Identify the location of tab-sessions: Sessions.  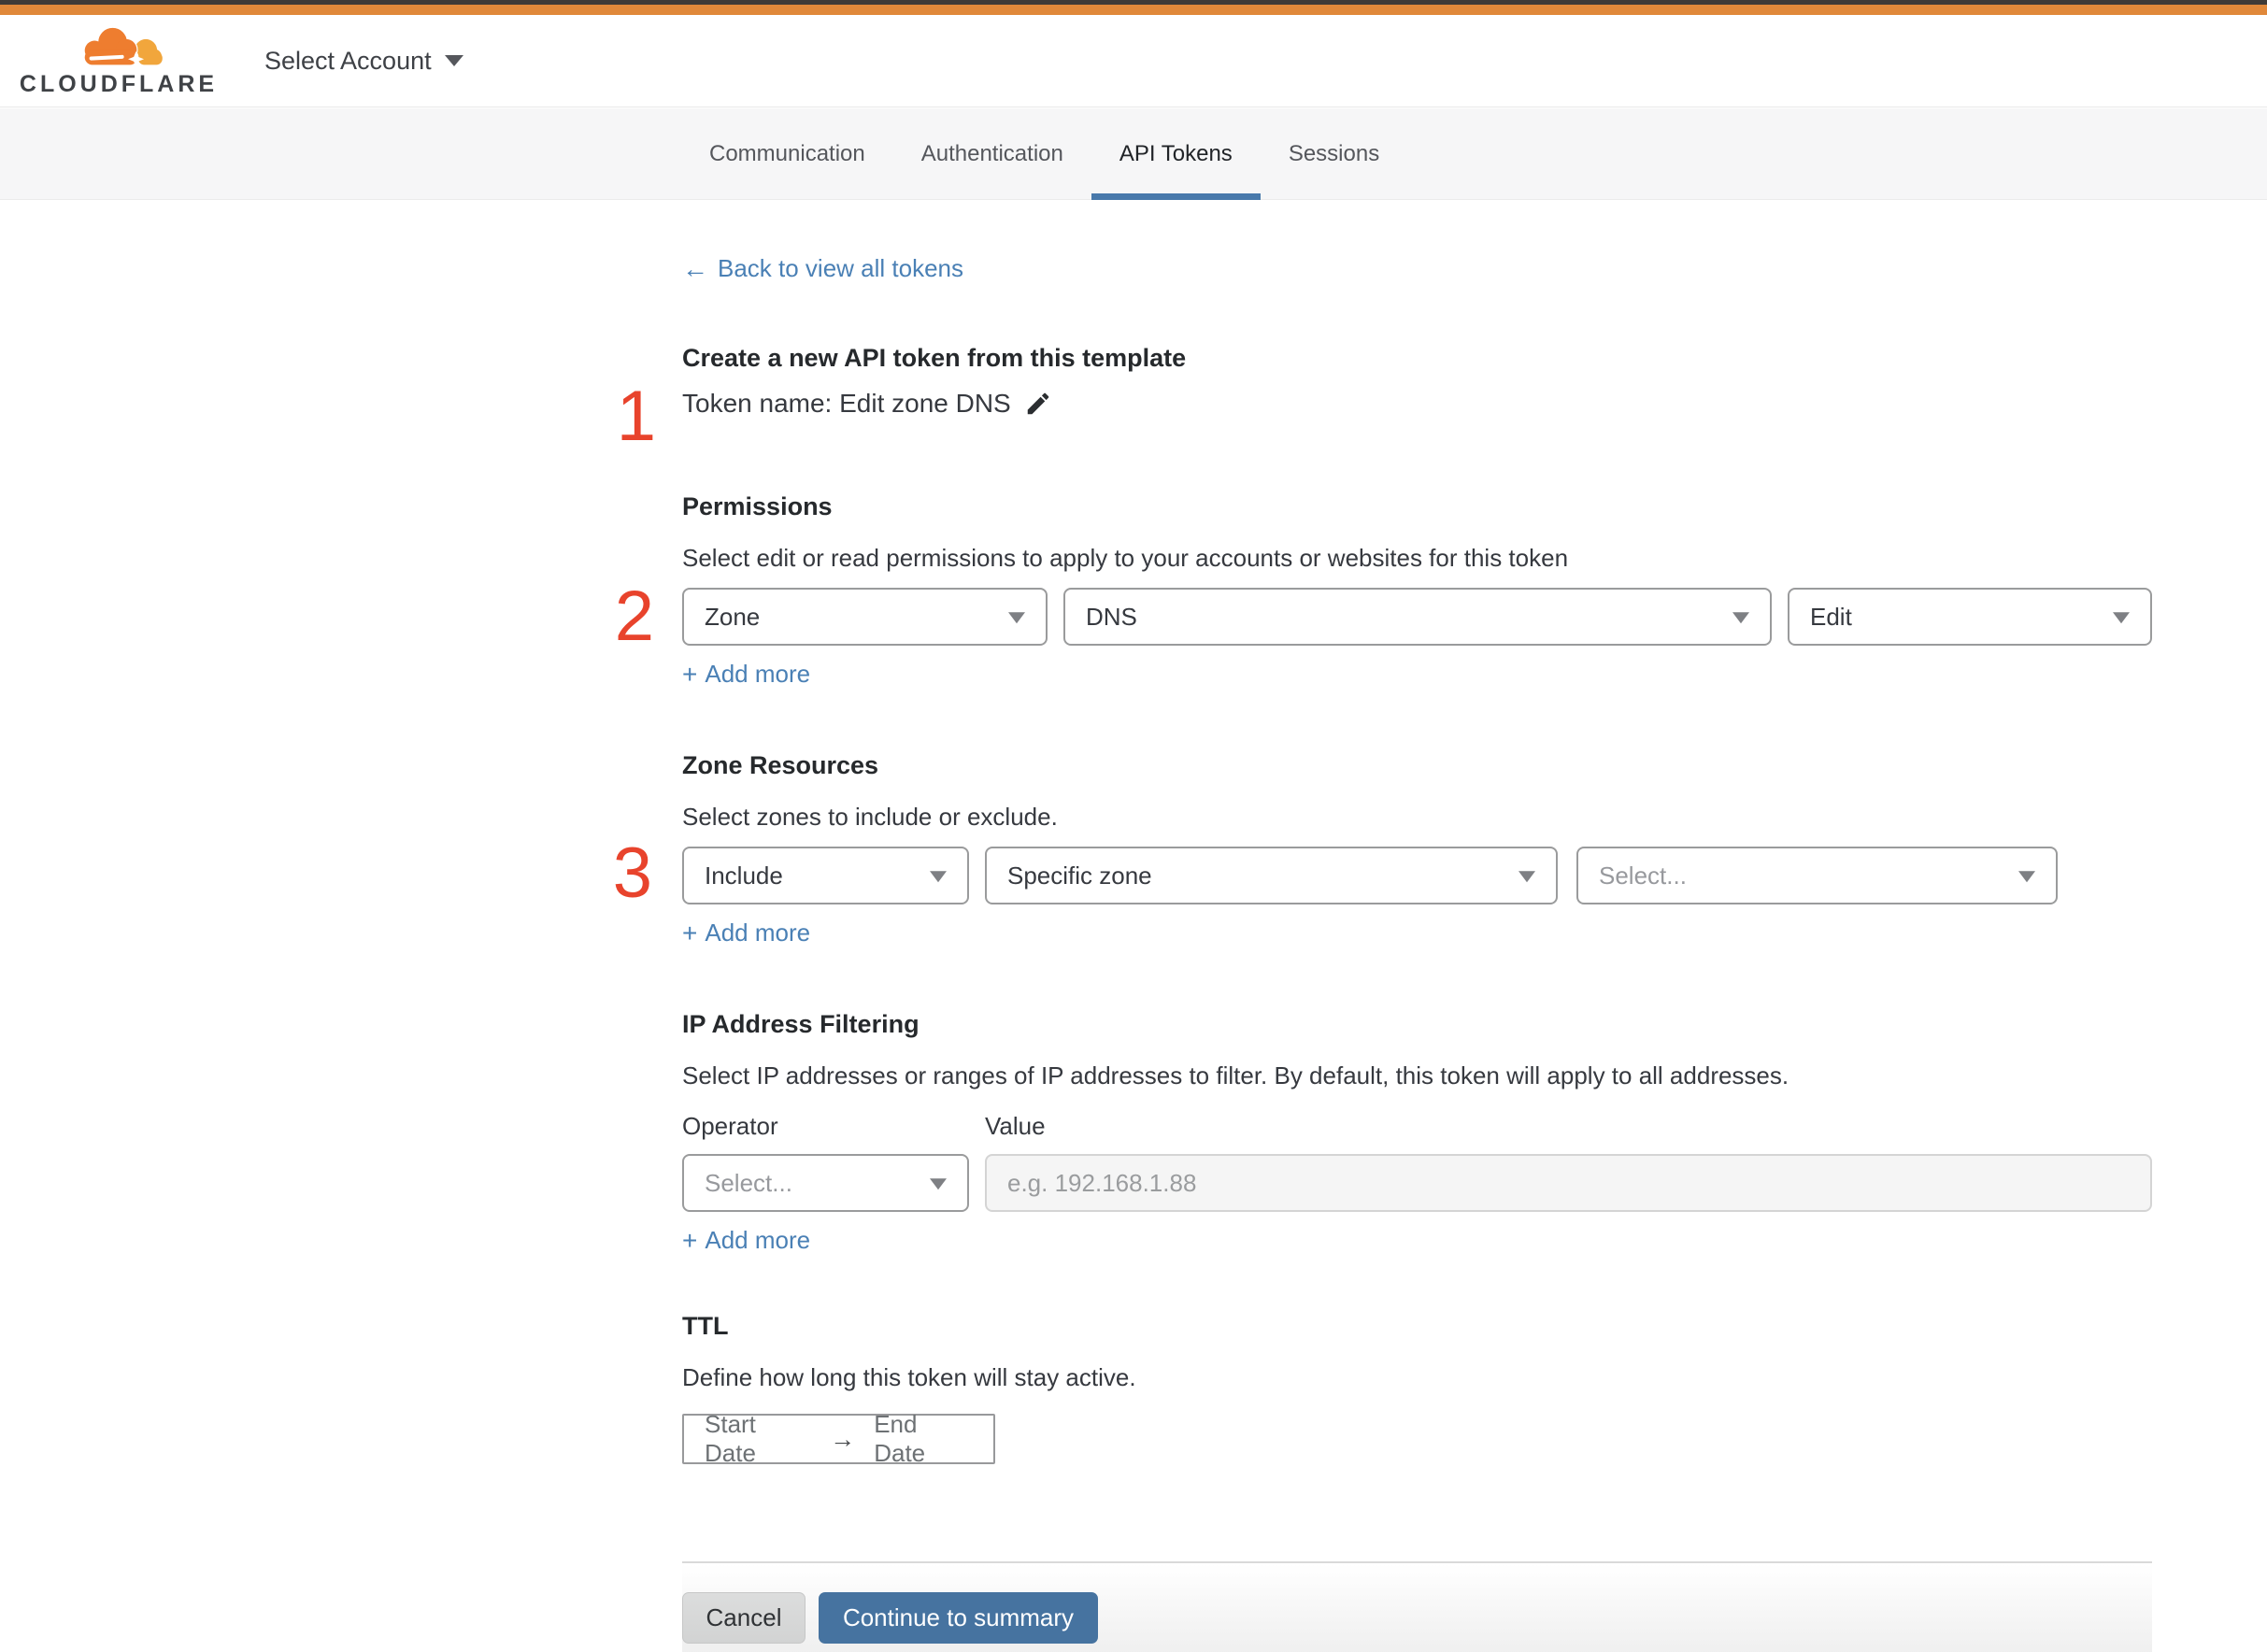
(1334, 153).